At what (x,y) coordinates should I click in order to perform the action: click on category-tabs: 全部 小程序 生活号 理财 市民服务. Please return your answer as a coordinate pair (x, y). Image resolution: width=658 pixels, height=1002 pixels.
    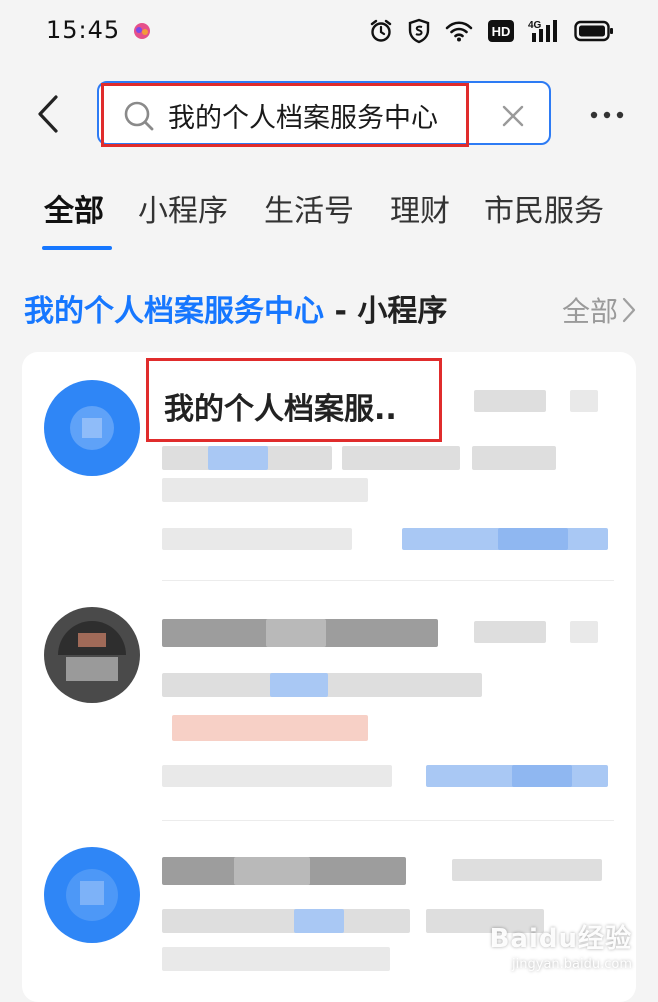
    Looking at the image, I should click on (329, 215).